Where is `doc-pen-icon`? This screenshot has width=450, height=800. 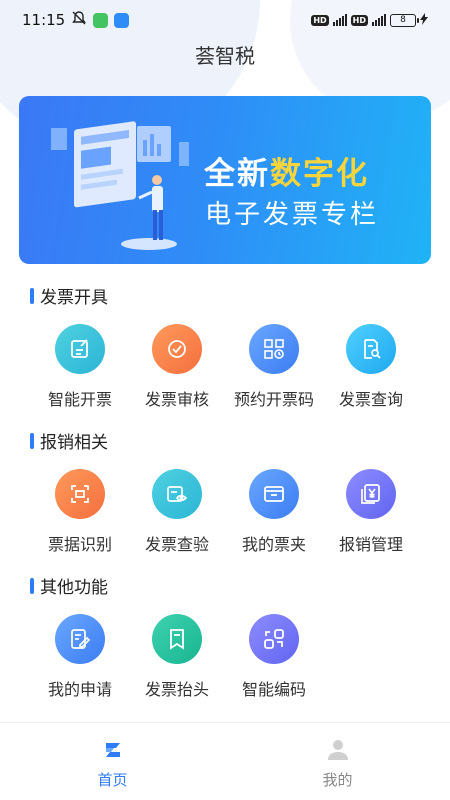 doc-pen-icon is located at coordinates (80, 639).